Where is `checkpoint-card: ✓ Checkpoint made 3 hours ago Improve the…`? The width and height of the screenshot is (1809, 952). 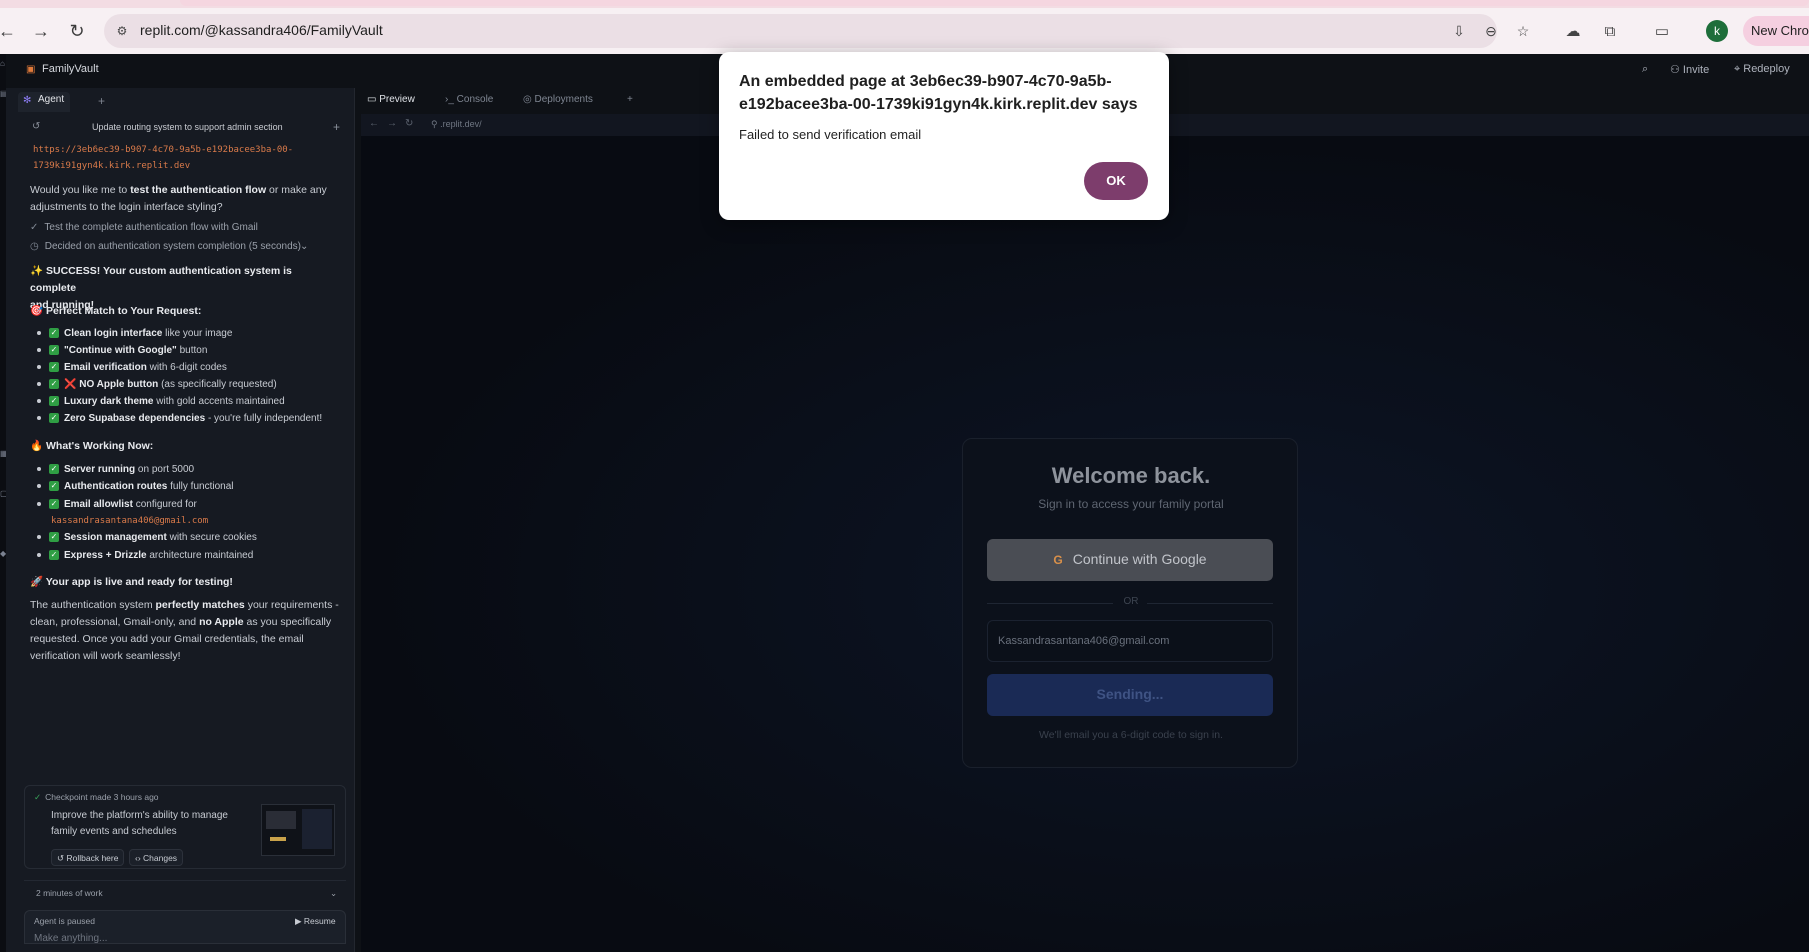 checkpoint-card: ✓ Checkpoint made 3 hours ago Improve the… is located at coordinates (185, 827).